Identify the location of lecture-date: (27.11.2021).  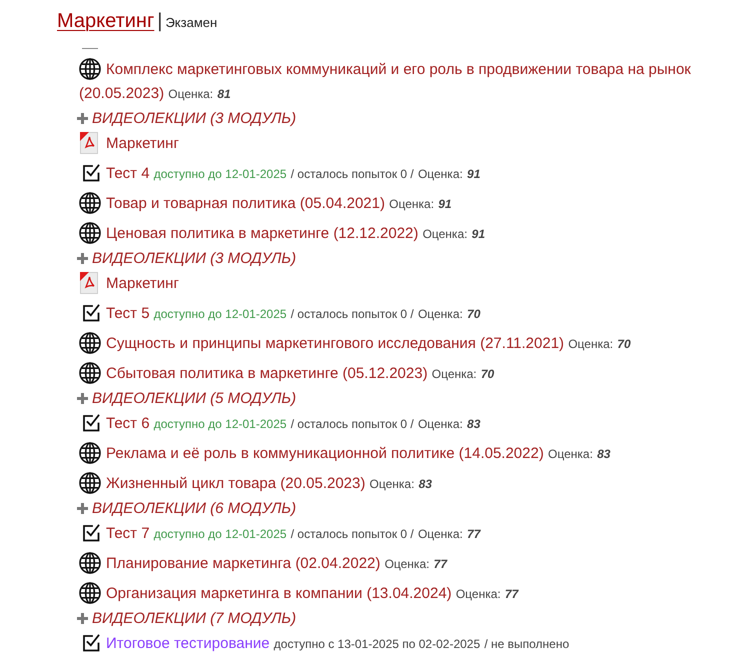
(522, 343).